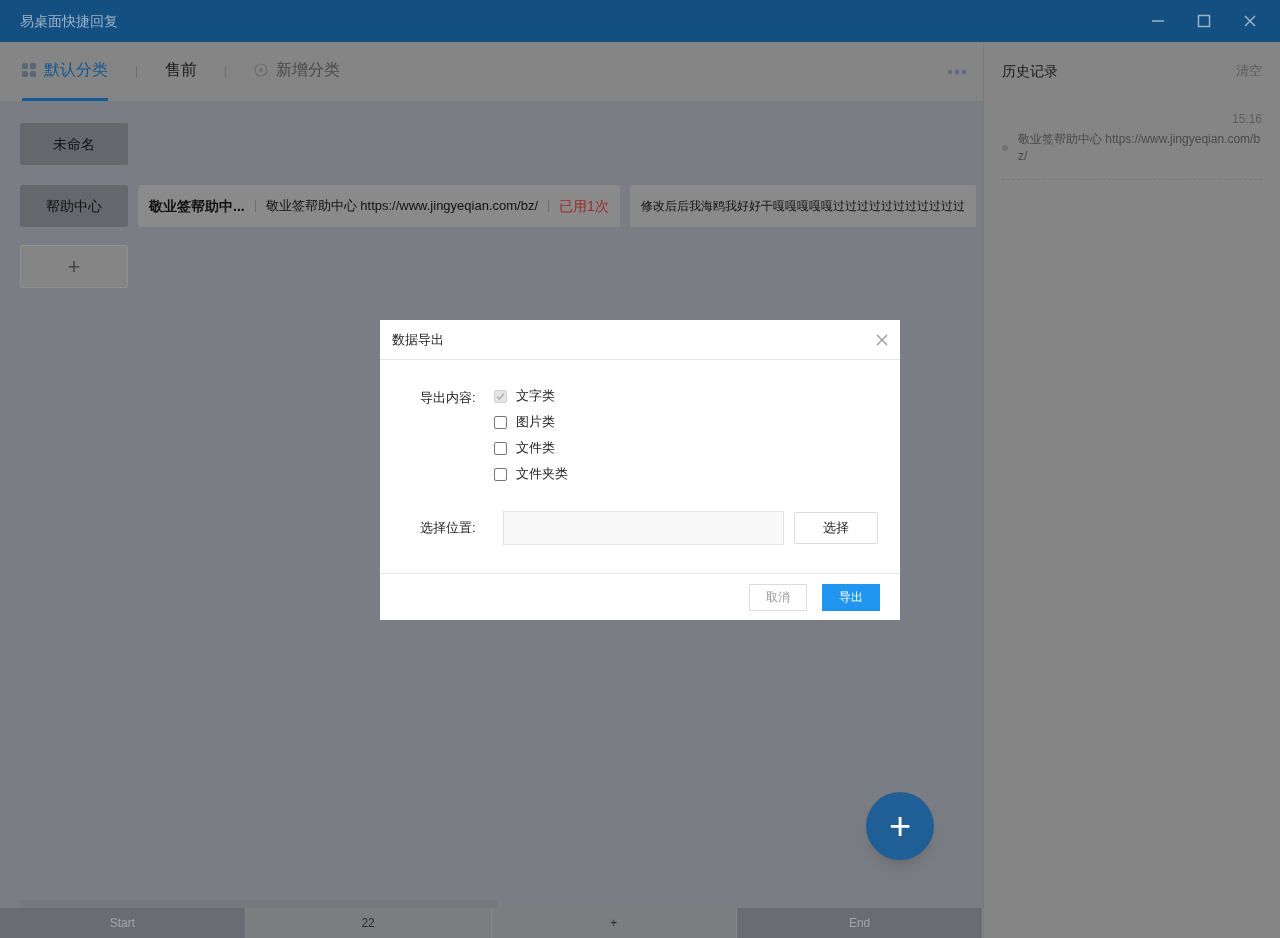 The height and width of the screenshot is (938, 1280). What do you see at coordinates (1030, 71) in the screenshot?
I see `history-title: 历史记录` at bounding box center [1030, 71].